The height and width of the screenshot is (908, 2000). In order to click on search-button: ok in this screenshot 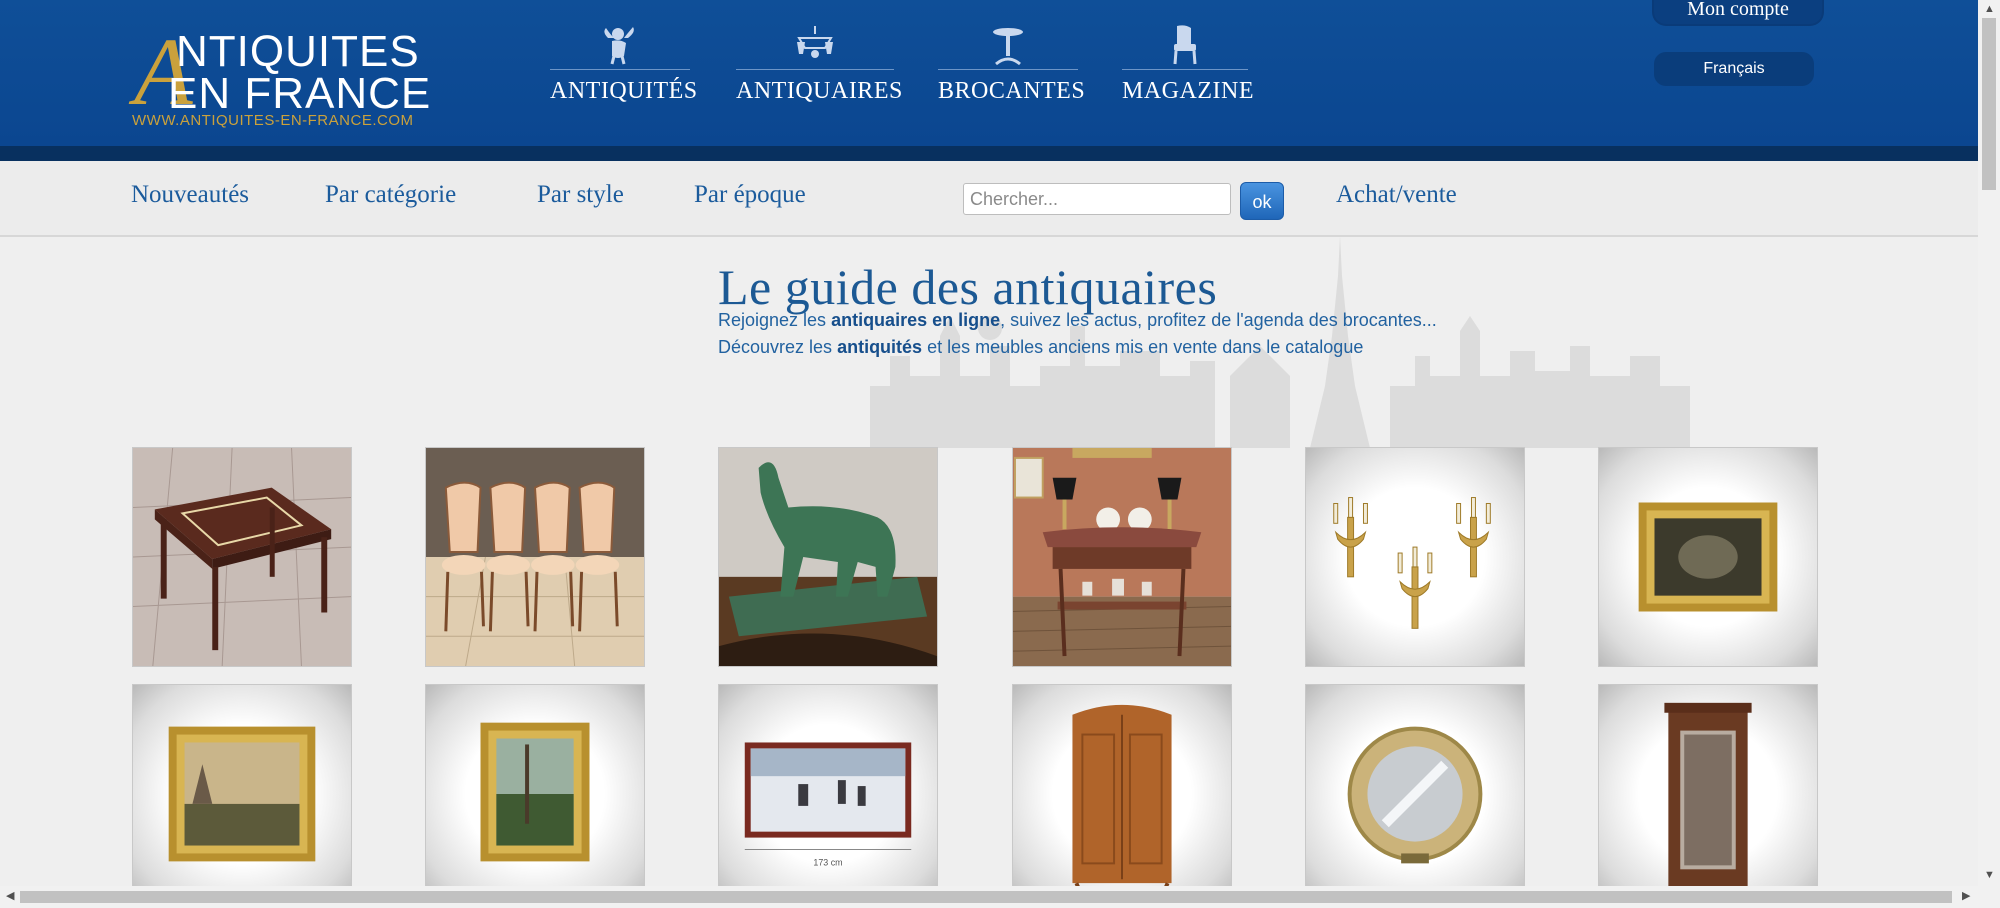, I will do `click(1262, 201)`.